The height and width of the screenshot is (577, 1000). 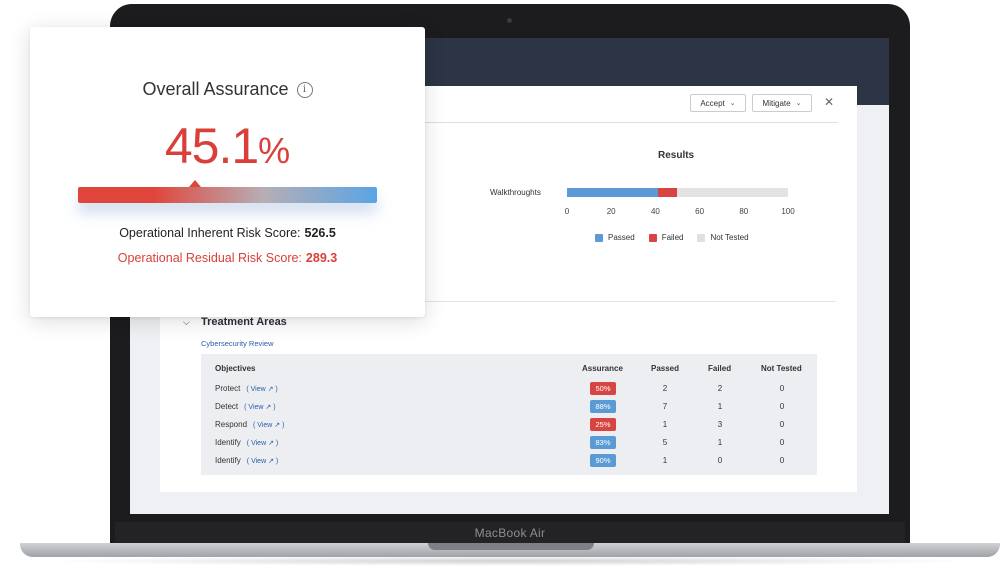 I want to click on results-title: Results, so click(x=676, y=155).